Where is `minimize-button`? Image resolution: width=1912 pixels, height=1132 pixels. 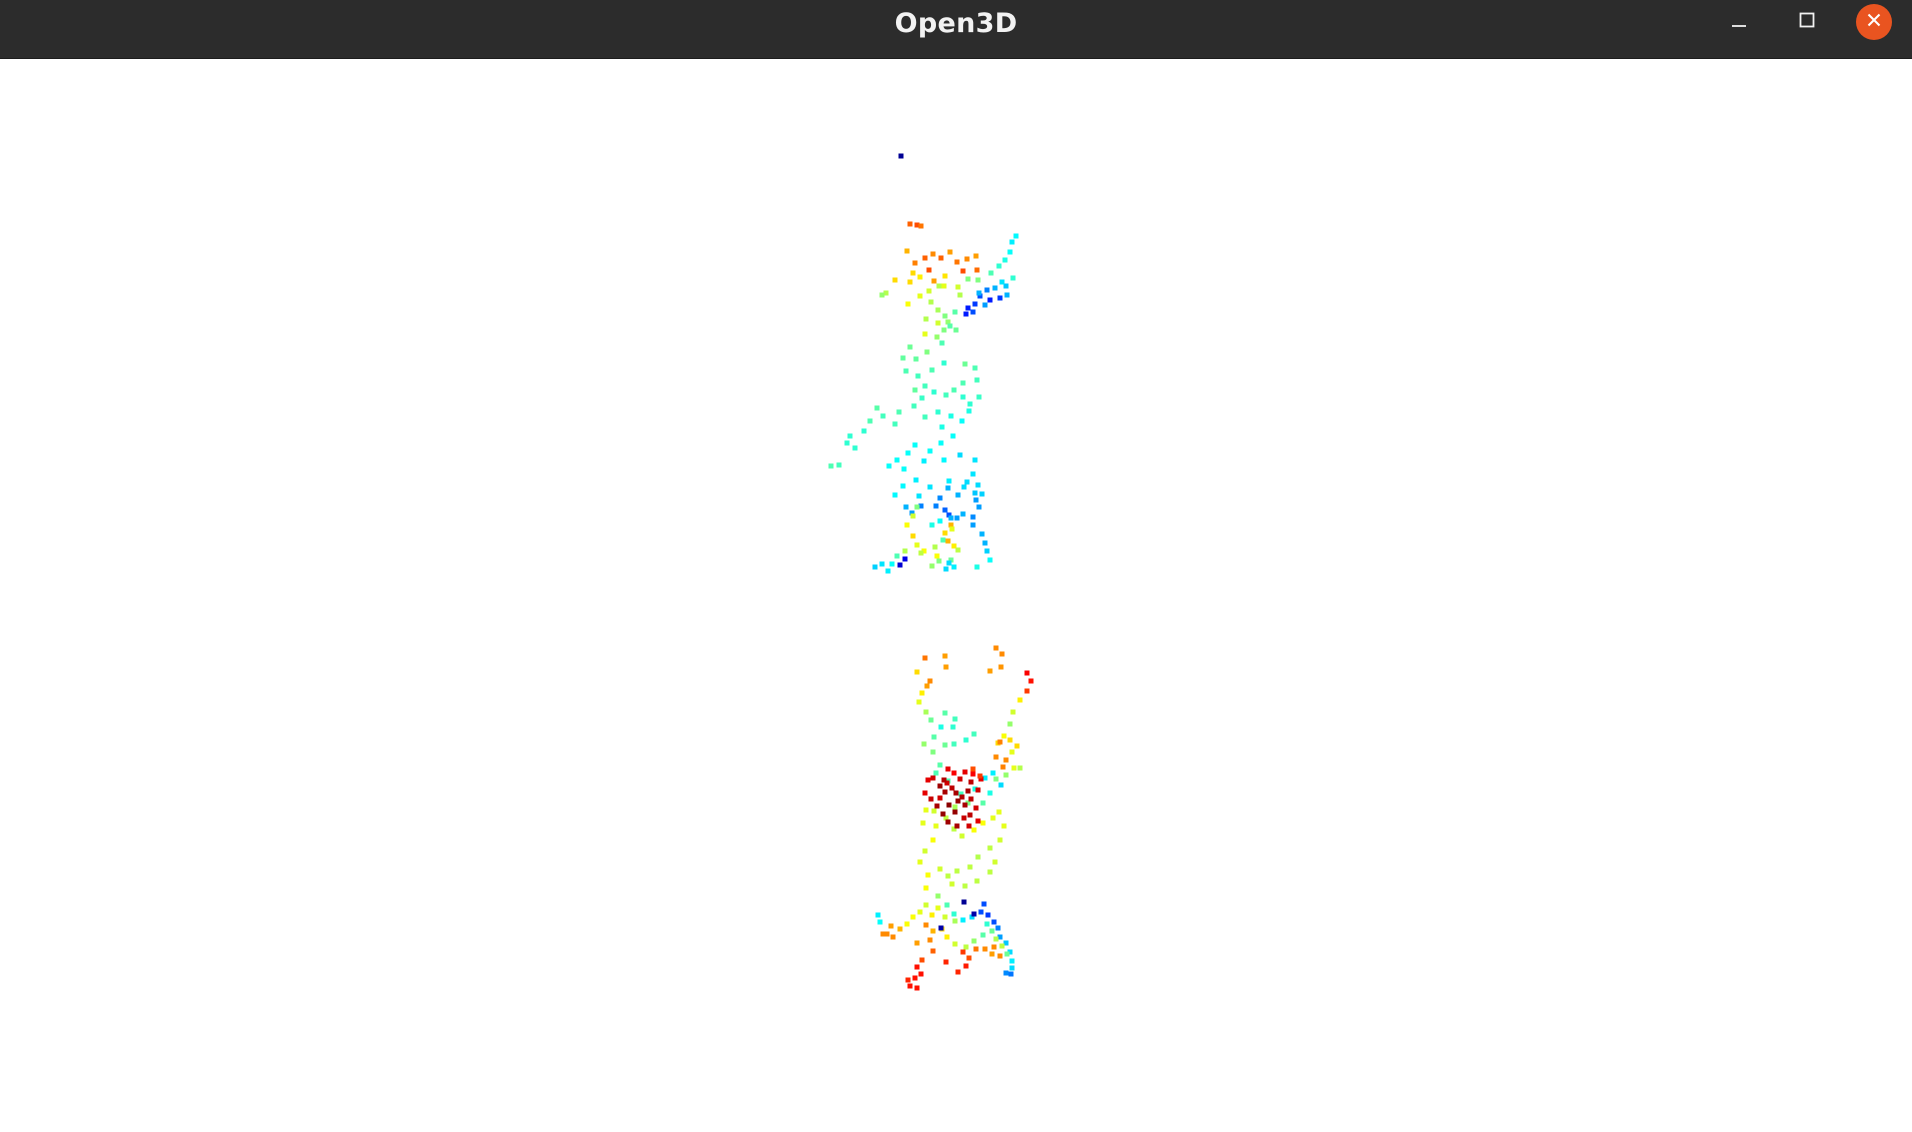
minimize-button is located at coordinates (1739, 22).